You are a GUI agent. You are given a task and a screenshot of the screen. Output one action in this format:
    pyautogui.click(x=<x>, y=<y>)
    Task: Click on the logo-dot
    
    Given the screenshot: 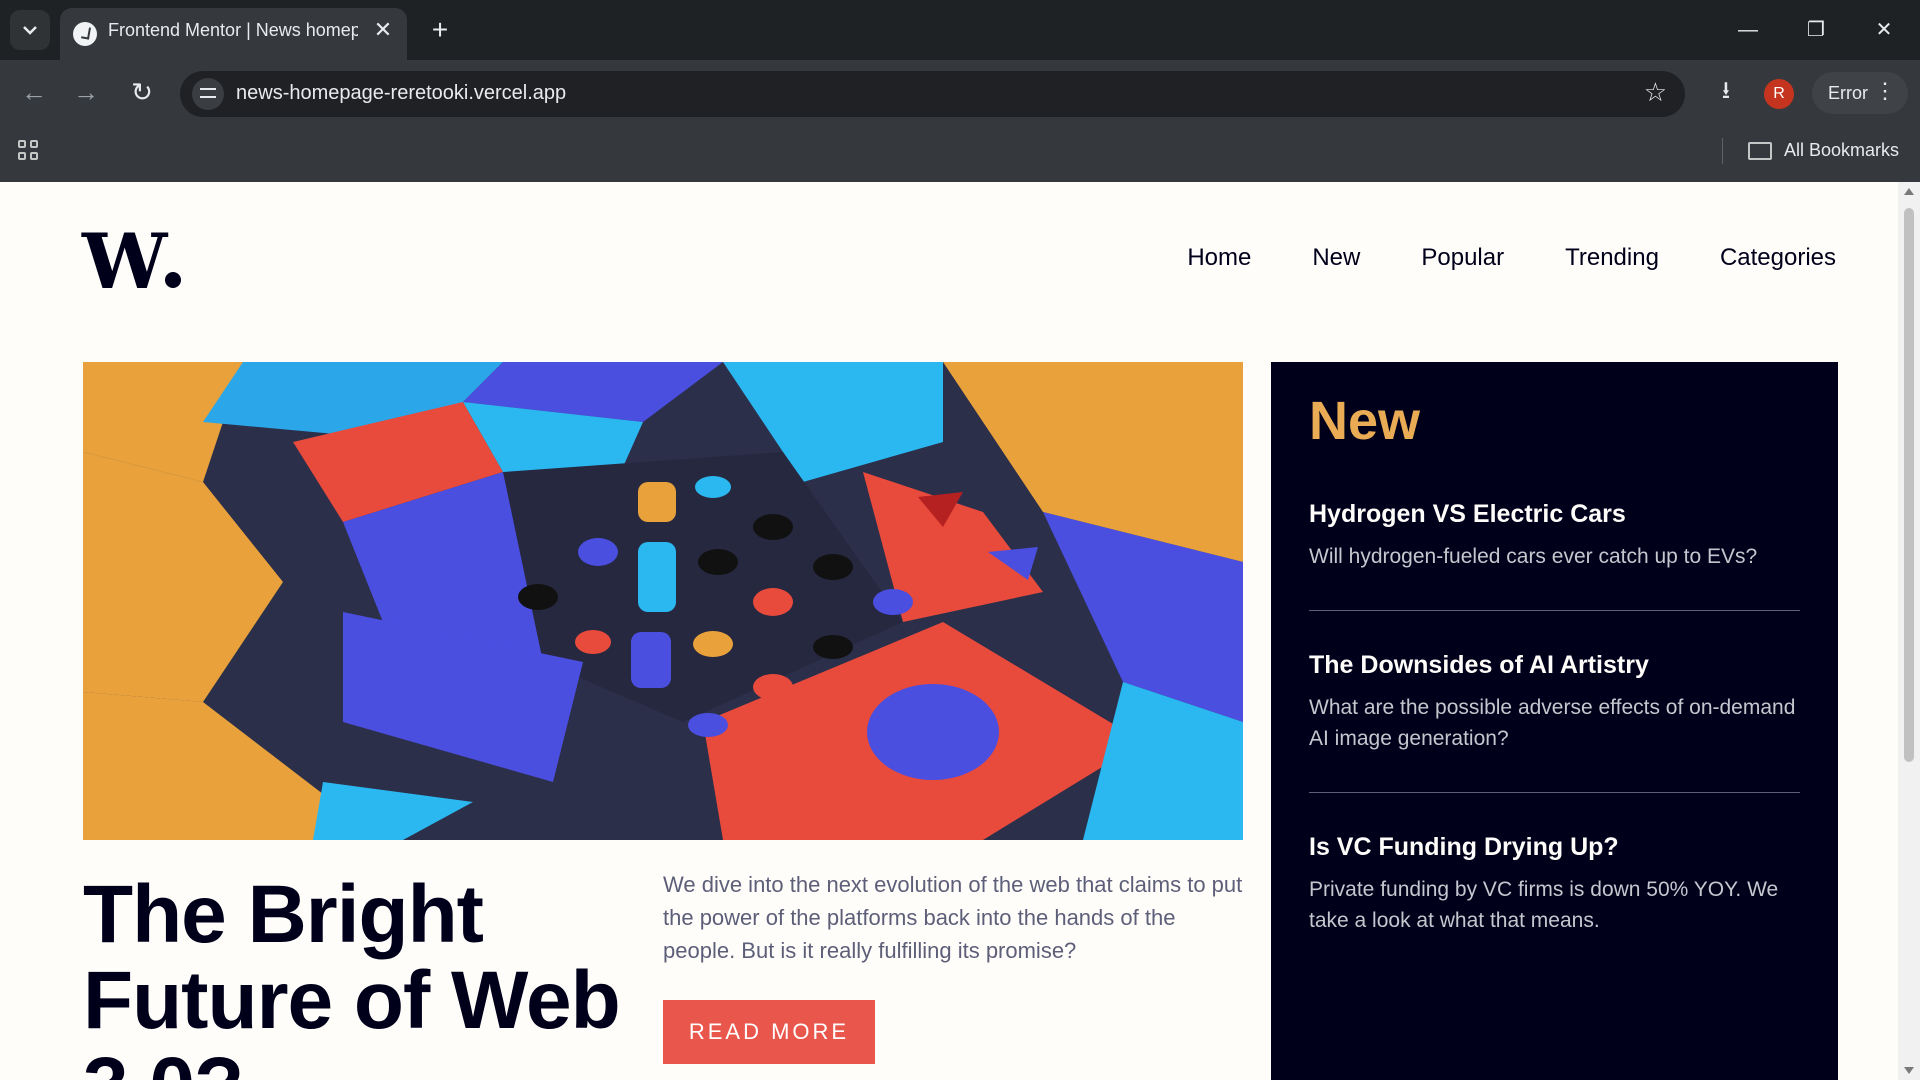 What is the action you would take?
    pyautogui.click(x=173, y=280)
    